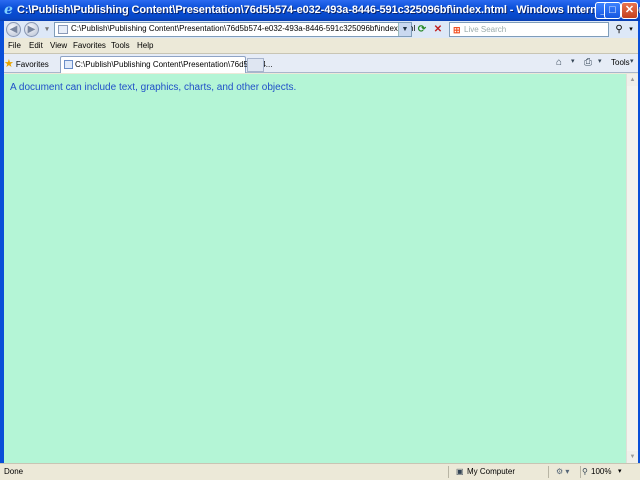 This screenshot has width=640, height=480. Describe the element at coordinates (632, 80) in the screenshot. I see `scroll-up-icon: ▲` at that location.